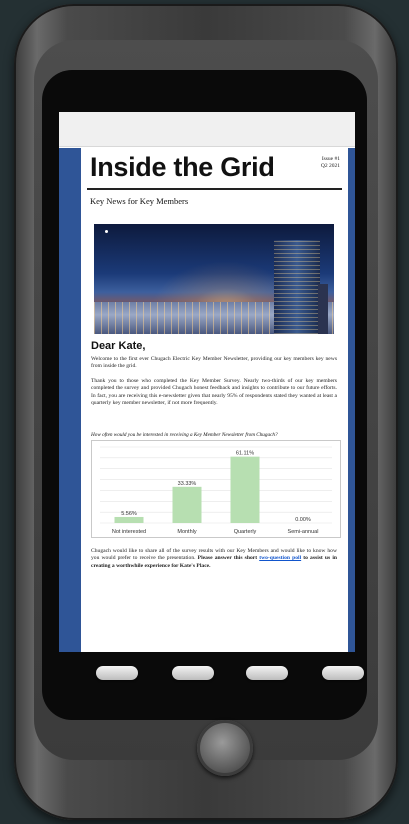 This screenshot has width=409, height=824. I want to click on data-label: 33.33%, so click(187, 484).